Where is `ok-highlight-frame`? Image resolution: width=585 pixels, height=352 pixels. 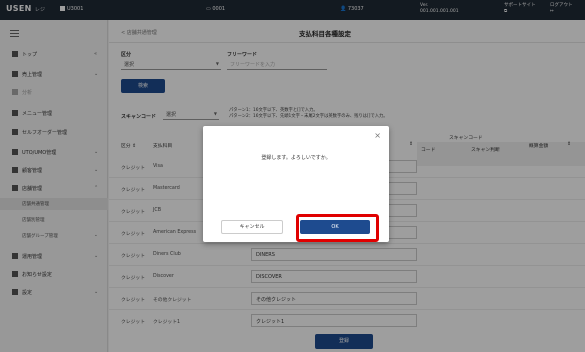
ok-highlight-frame is located at coordinates (337, 228).